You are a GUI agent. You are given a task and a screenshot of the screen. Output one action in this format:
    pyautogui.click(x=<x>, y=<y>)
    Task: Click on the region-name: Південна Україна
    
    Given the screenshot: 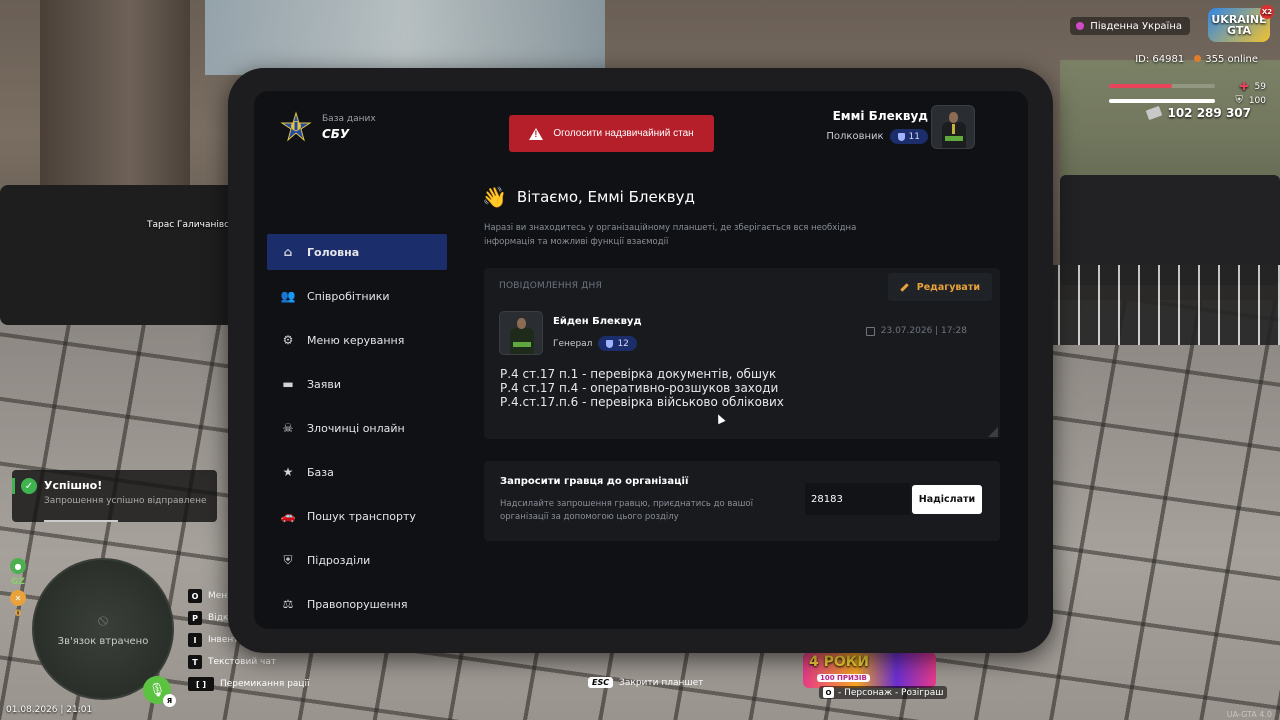 What is the action you would take?
    pyautogui.click(x=1136, y=26)
    